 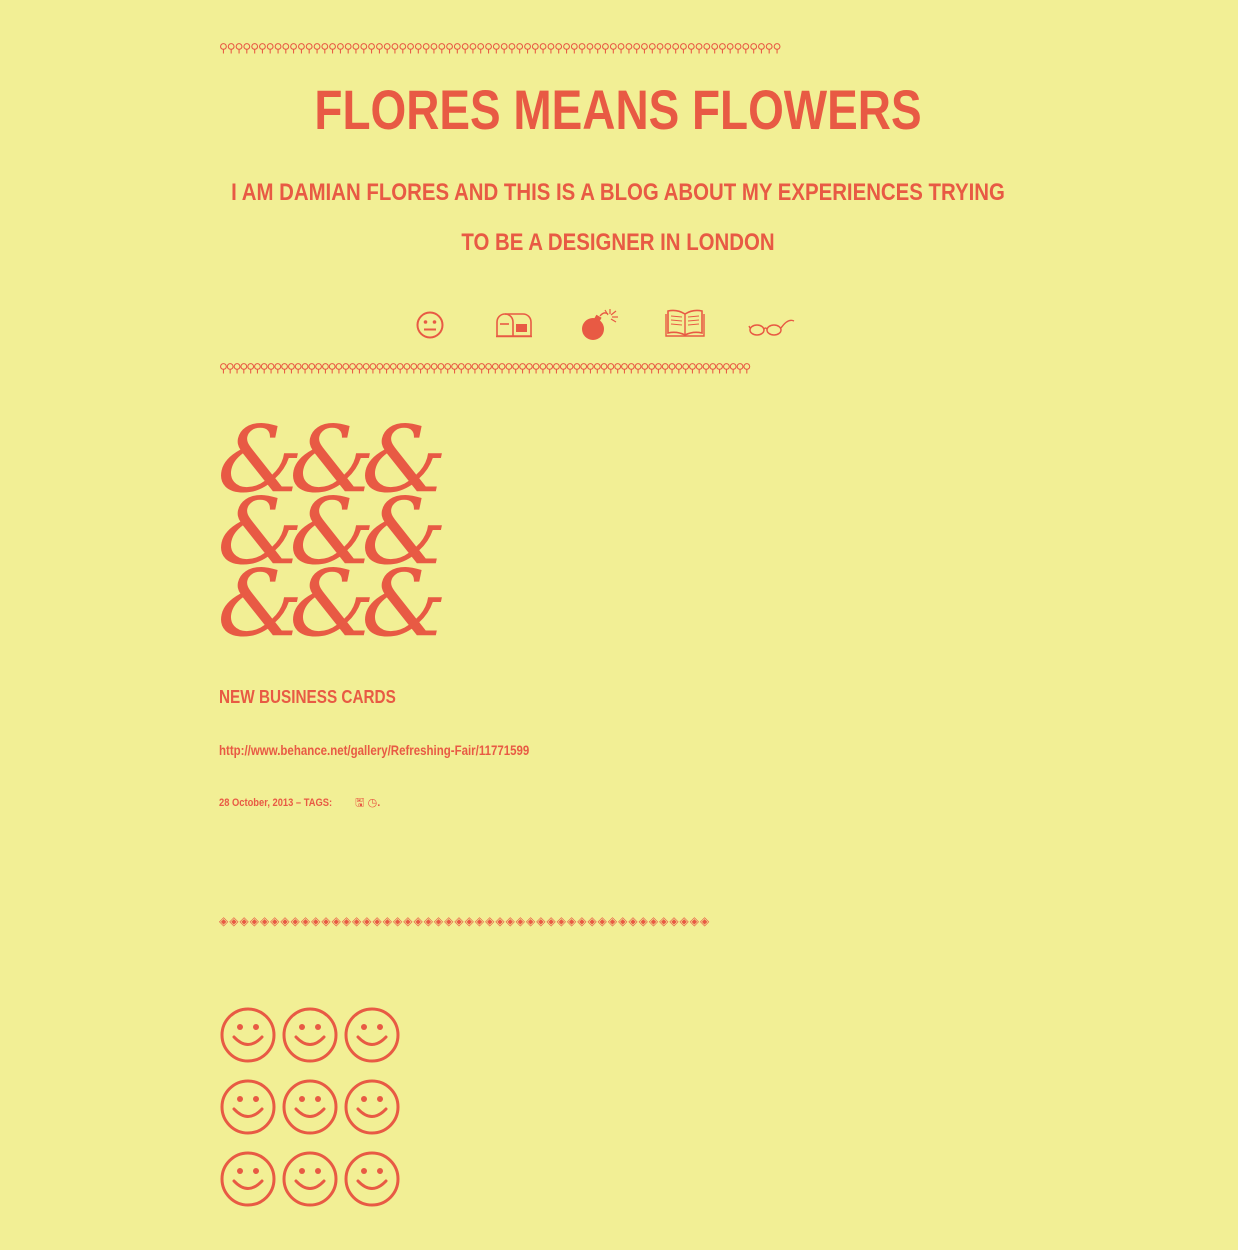 I want to click on ampersand-row: &&&, so click(x=332, y=603).